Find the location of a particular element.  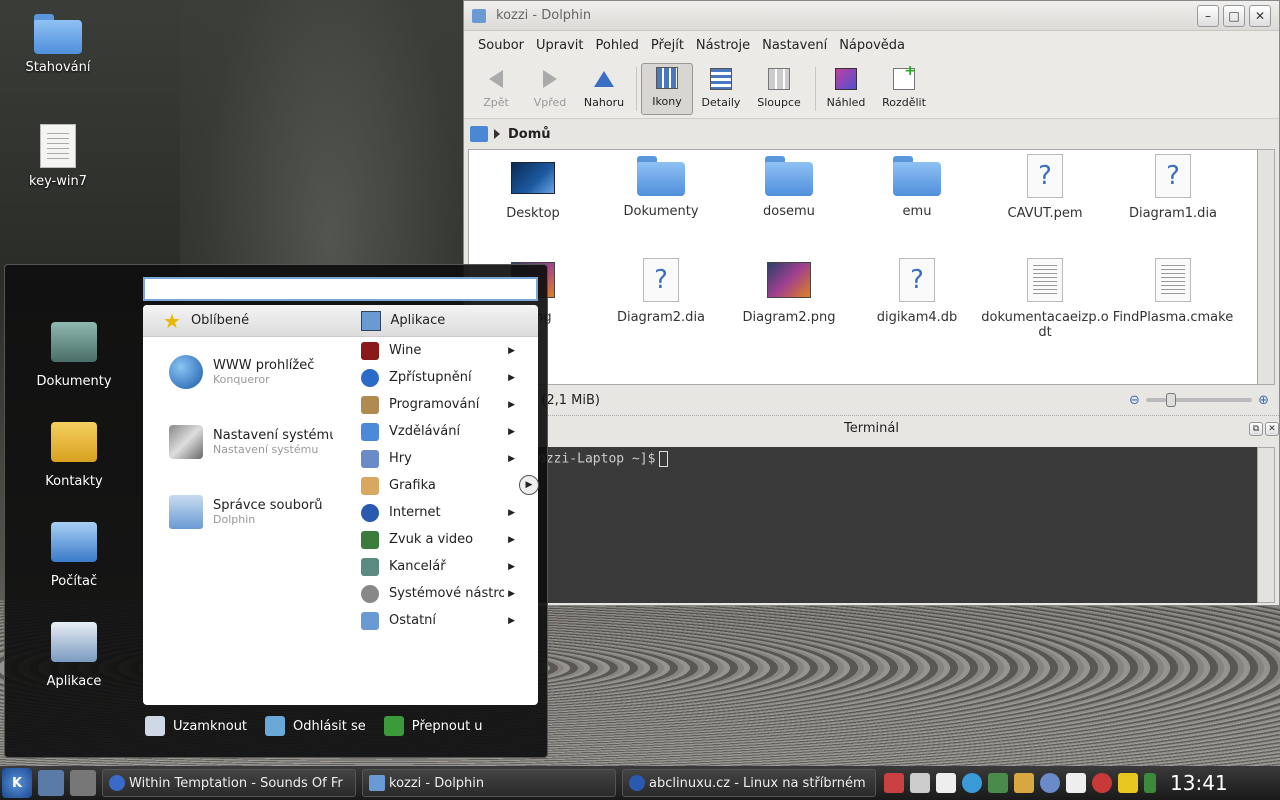

close-button: ✕ is located at coordinates (1260, 15).